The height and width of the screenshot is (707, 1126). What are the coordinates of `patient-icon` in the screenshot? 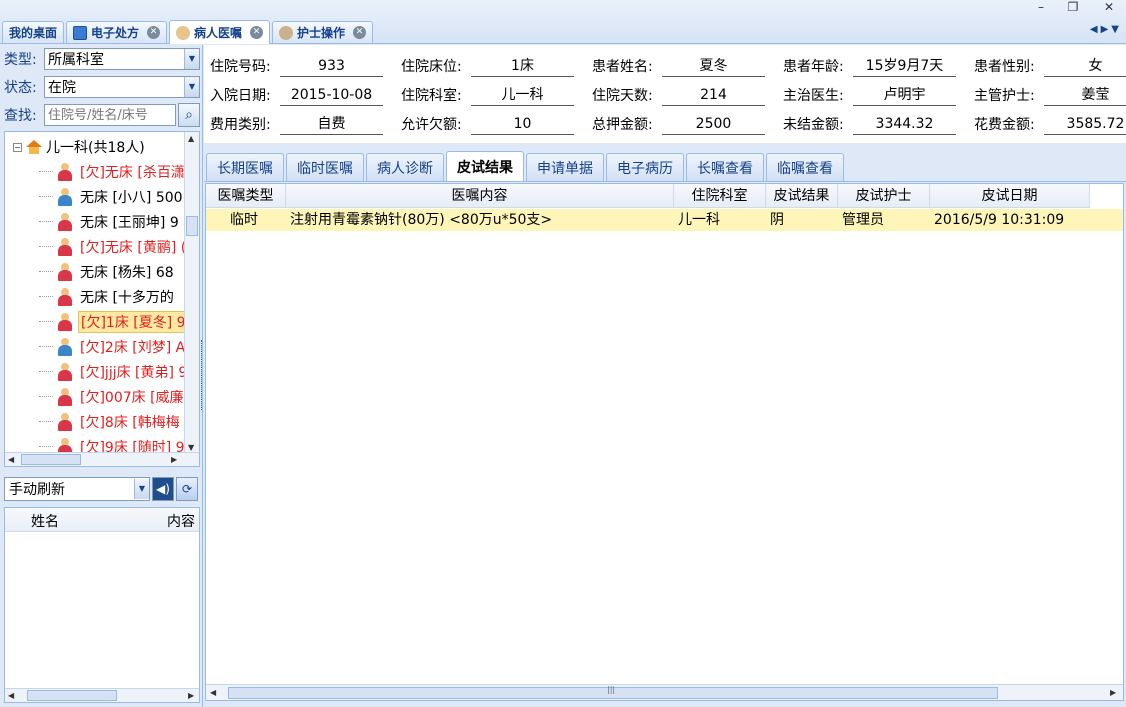 It's located at (183, 32).